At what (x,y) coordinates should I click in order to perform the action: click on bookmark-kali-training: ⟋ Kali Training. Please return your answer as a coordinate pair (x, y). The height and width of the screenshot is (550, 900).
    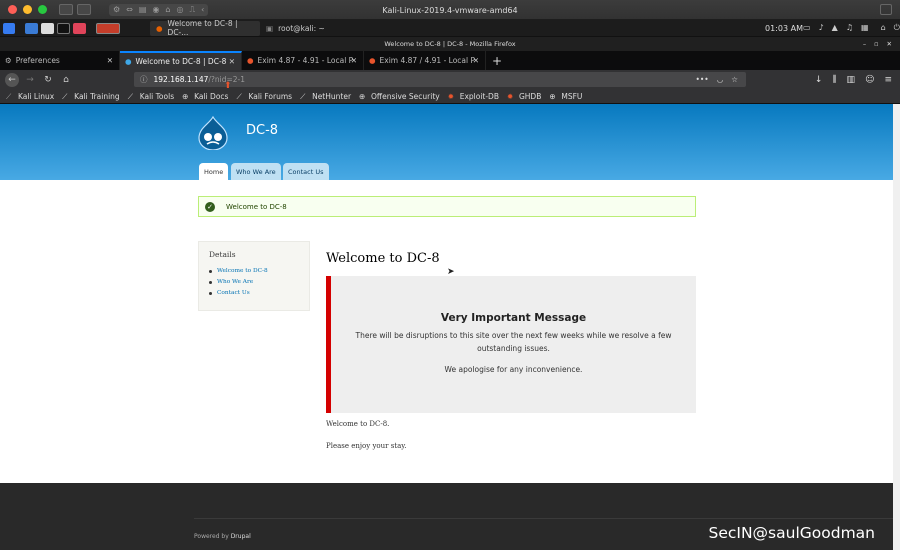
    Looking at the image, I should click on (91, 96).